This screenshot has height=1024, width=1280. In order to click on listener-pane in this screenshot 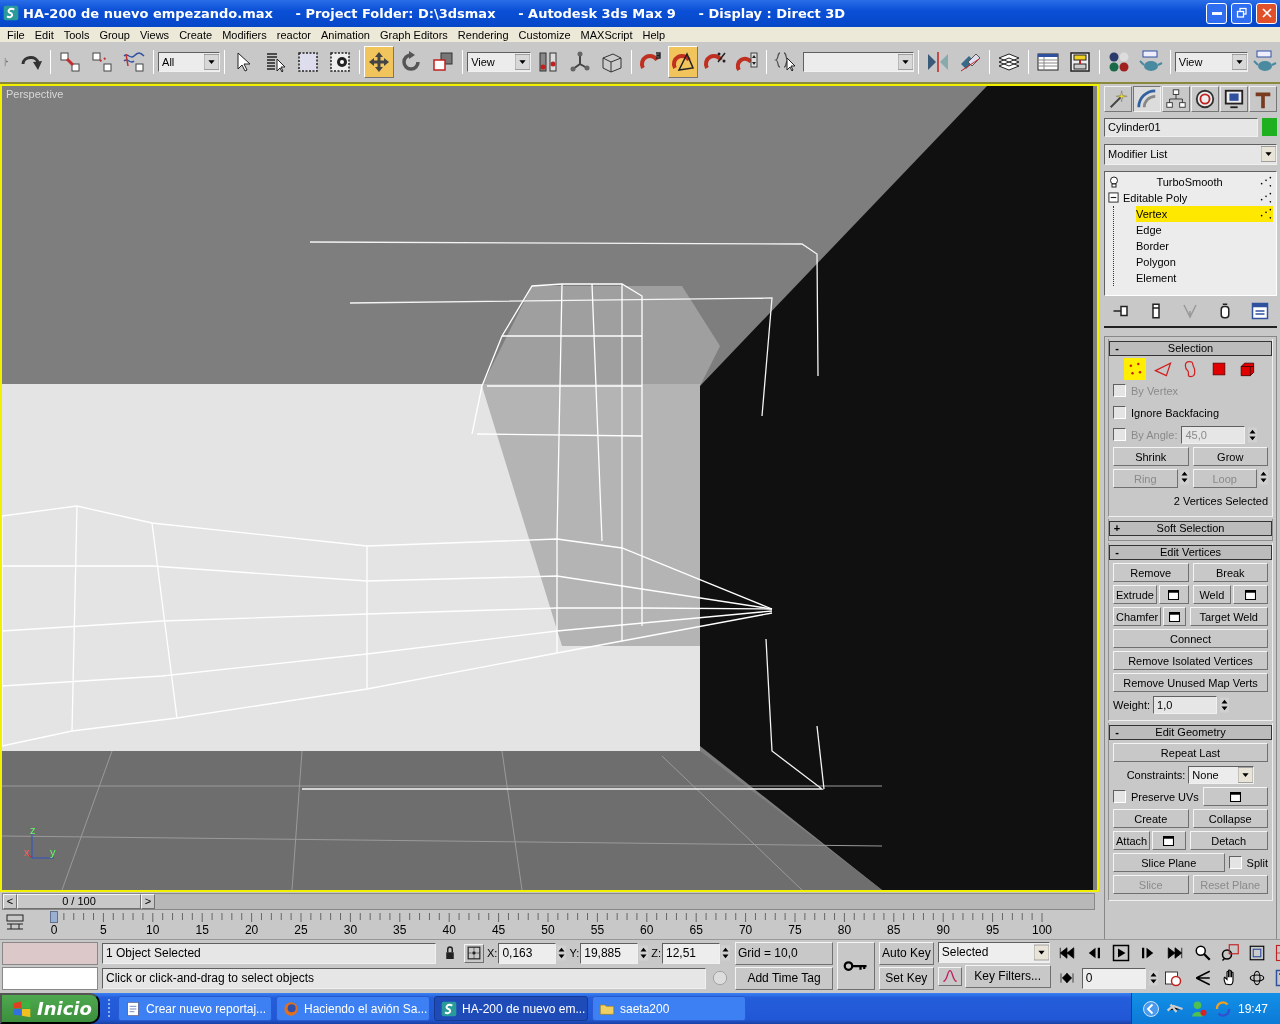, I will do `click(50, 978)`.